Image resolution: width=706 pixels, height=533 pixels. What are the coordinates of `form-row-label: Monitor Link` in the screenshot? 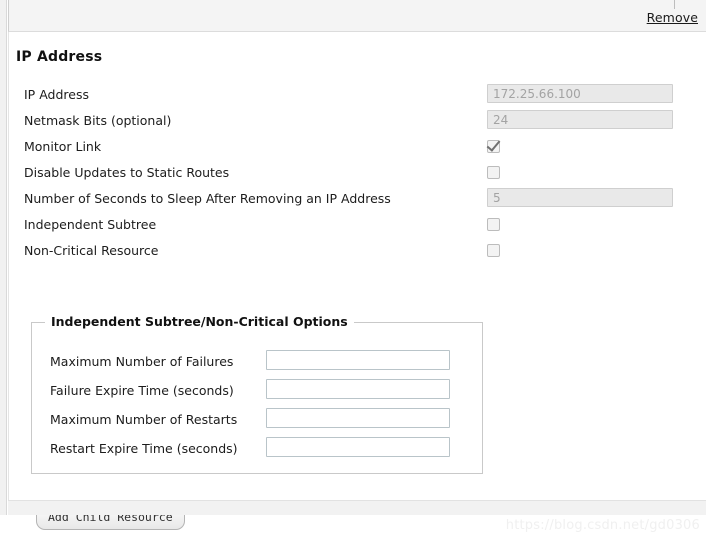 It's located at (63, 146).